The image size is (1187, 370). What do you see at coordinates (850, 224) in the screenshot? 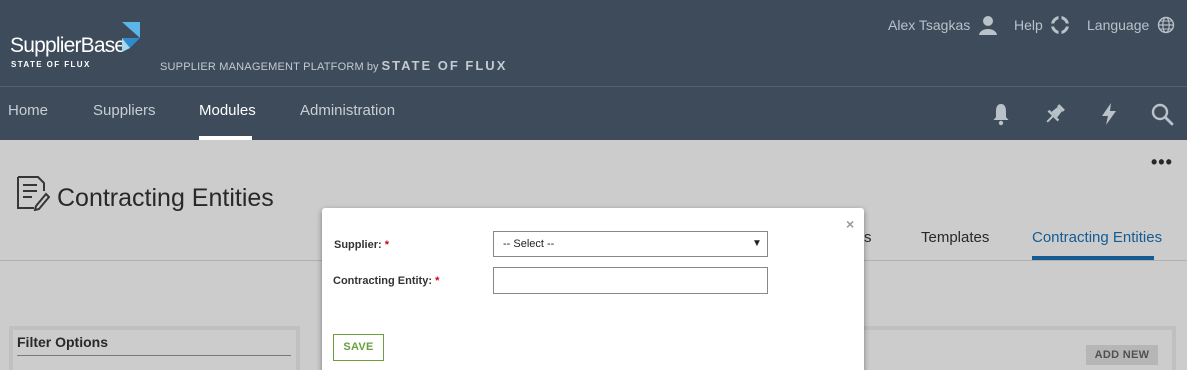
I see `close-icon: ×` at bounding box center [850, 224].